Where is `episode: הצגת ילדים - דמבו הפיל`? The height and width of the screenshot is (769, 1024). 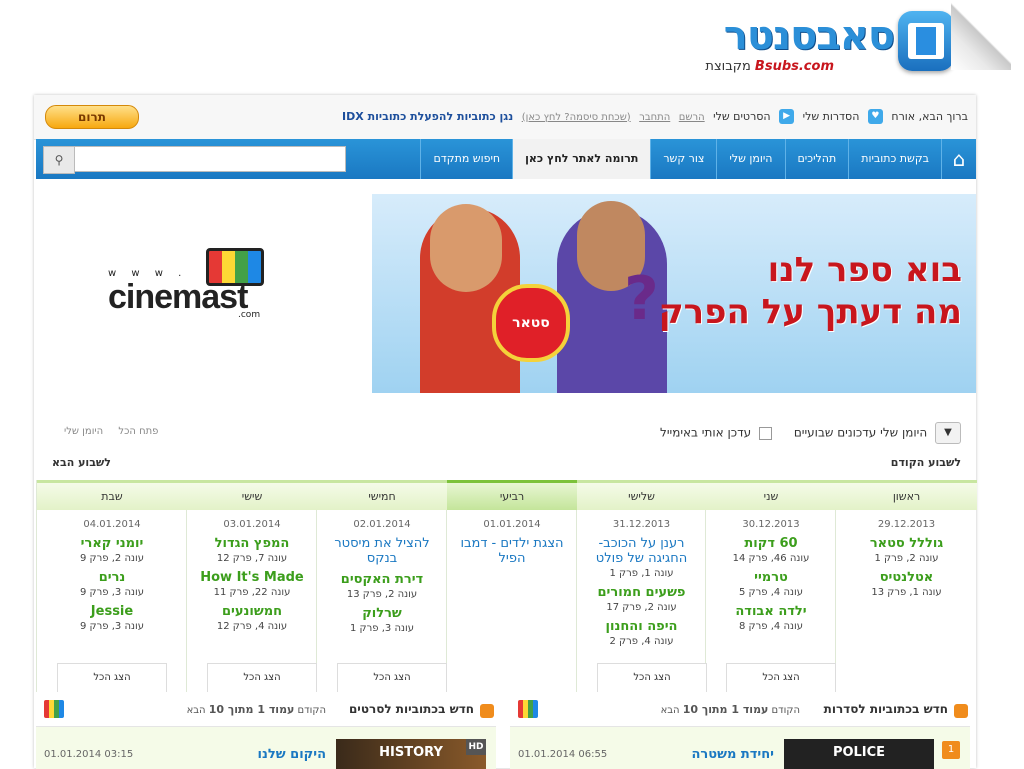 episode: הצגת ילדים - דמבו הפיל is located at coordinates (512, 551).